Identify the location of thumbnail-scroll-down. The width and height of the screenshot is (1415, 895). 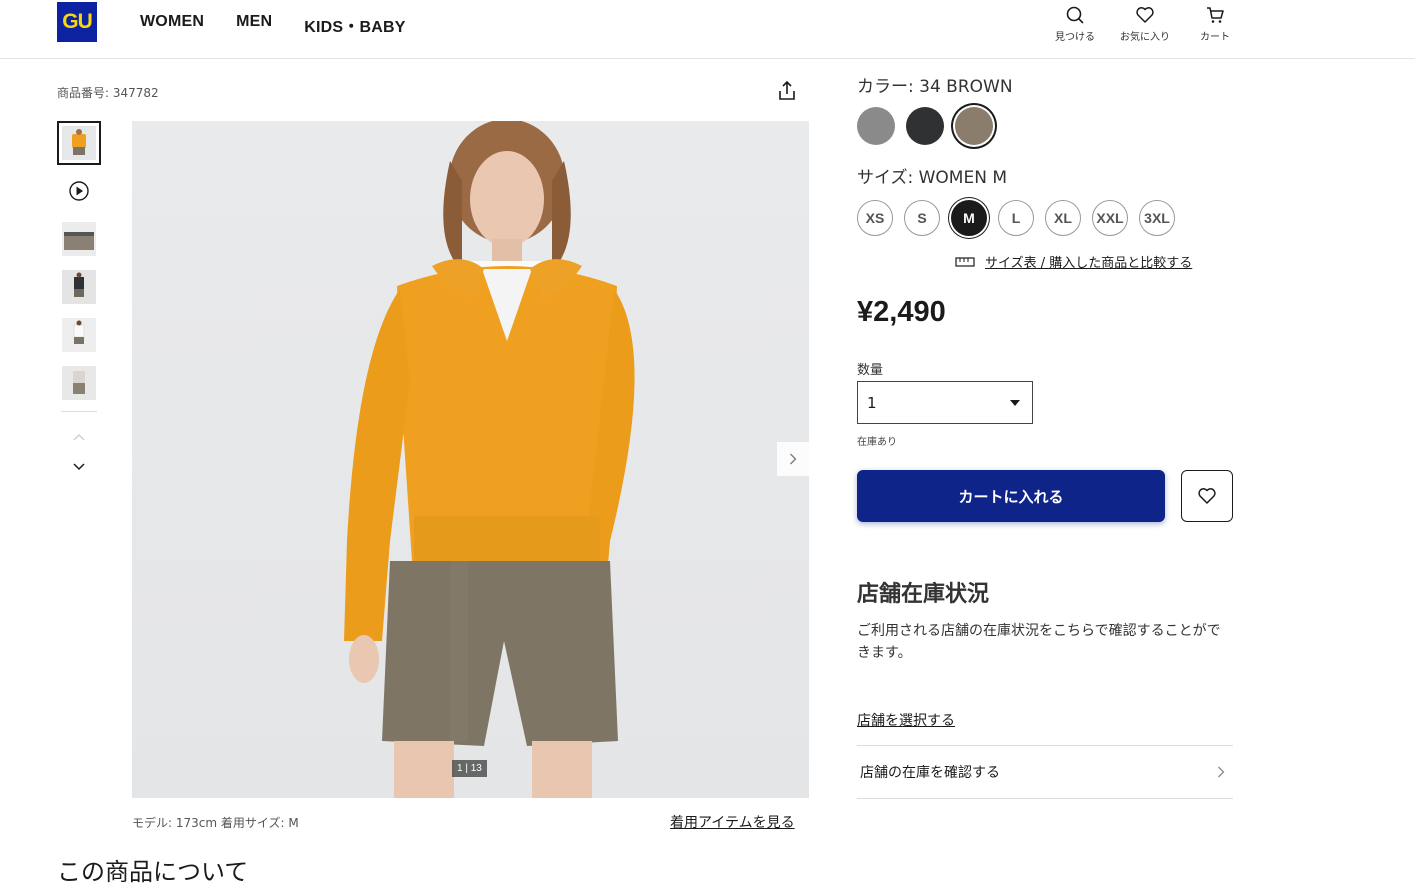
(79, 467).